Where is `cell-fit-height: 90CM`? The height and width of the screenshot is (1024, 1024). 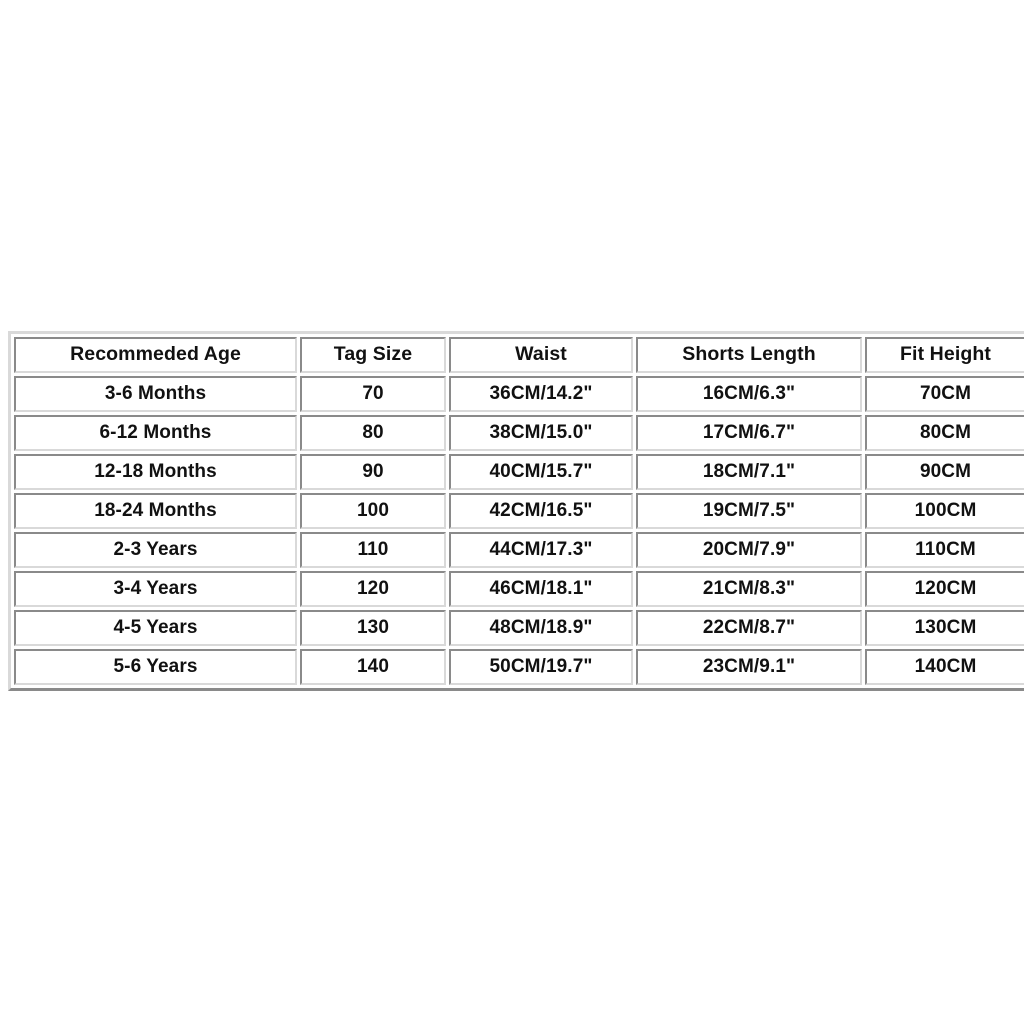 cell-fit-height: 90CM is located at coordinates (944, 472).